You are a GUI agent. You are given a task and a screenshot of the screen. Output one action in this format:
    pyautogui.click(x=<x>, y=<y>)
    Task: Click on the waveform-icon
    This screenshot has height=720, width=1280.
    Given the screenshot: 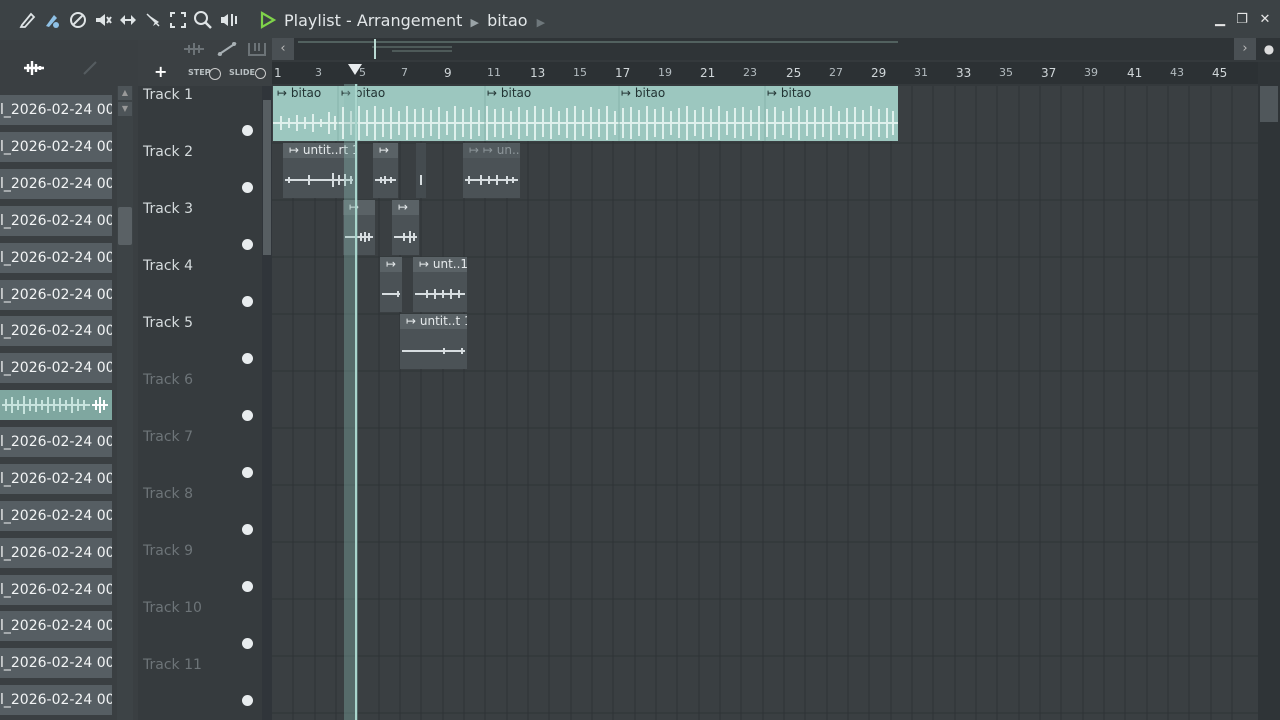 What is the action you would take?
    pyautogui.click(x=34, y=68)
    